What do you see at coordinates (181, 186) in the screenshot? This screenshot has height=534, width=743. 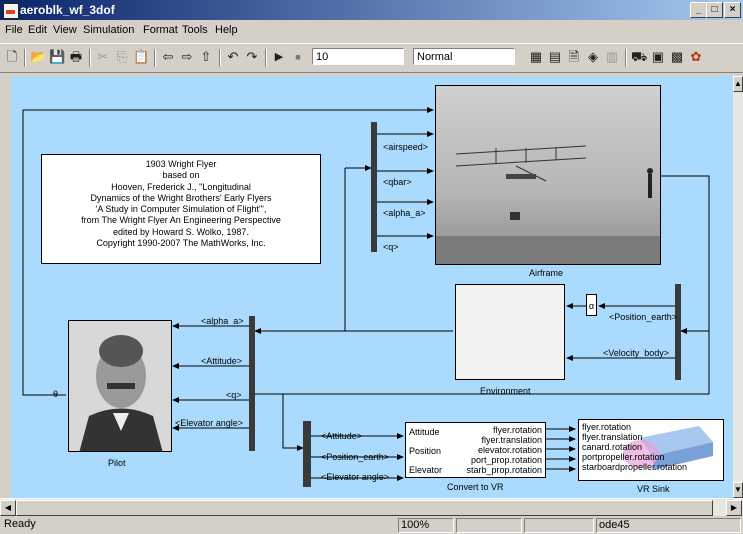 I see `note-line: Hooven, Frederick J., "Longitudinal` at bounding box center [181, 186].